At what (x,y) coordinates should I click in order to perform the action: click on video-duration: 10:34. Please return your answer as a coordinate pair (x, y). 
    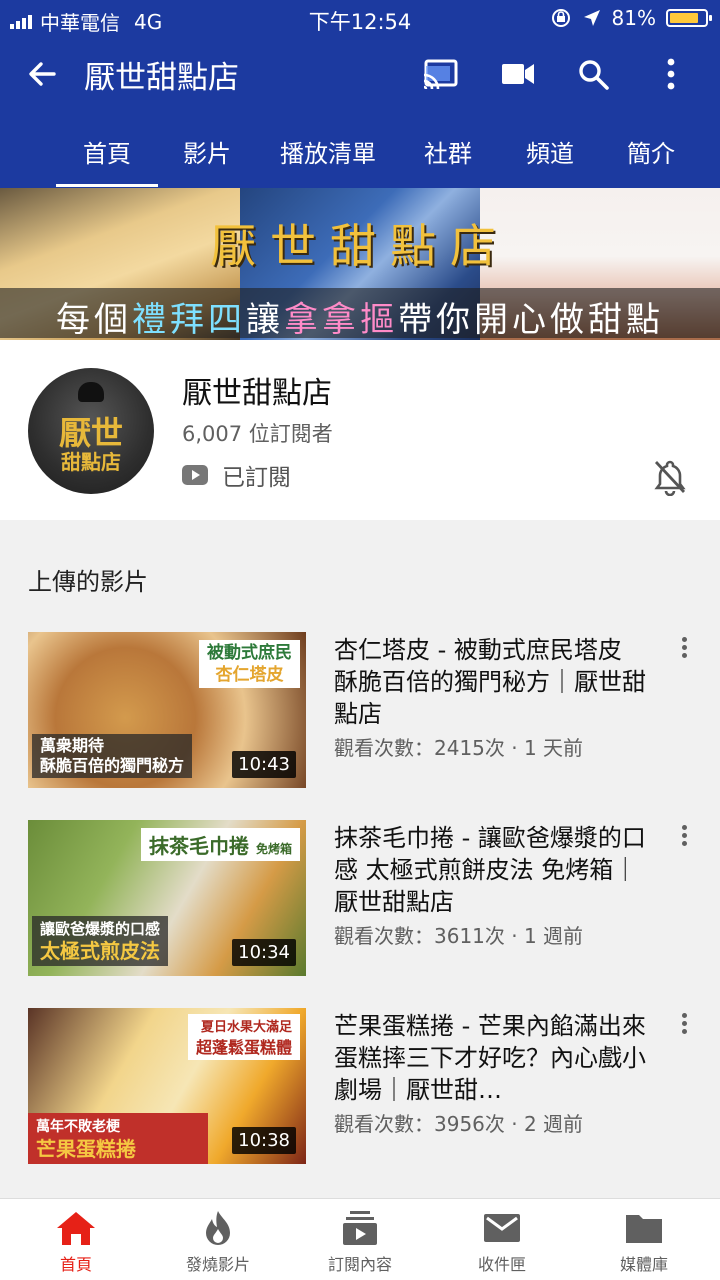
    Looking at the image, I should click on (264, 952).